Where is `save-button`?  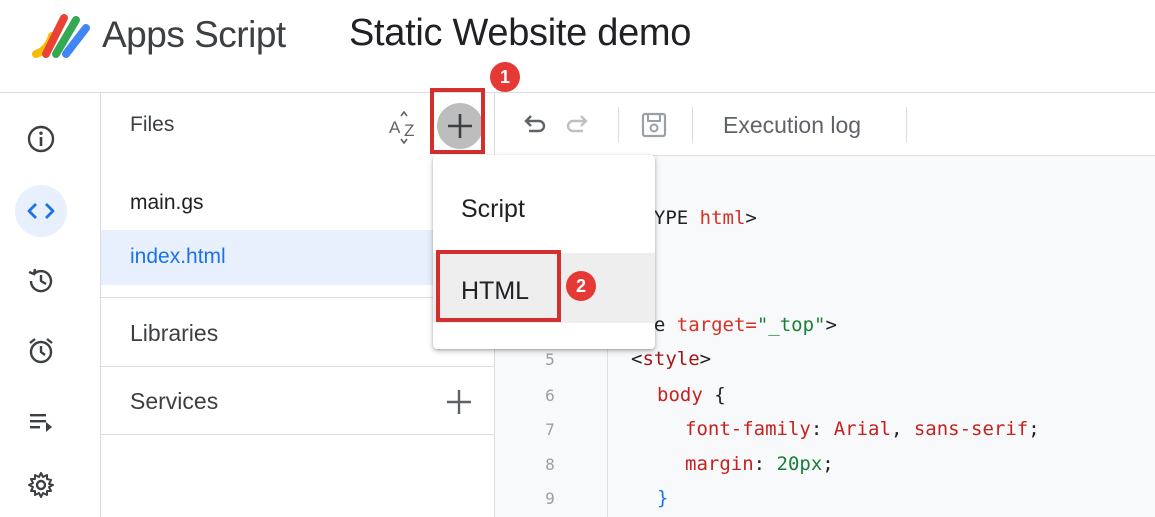 save-button is located at coordinates (654, 125).